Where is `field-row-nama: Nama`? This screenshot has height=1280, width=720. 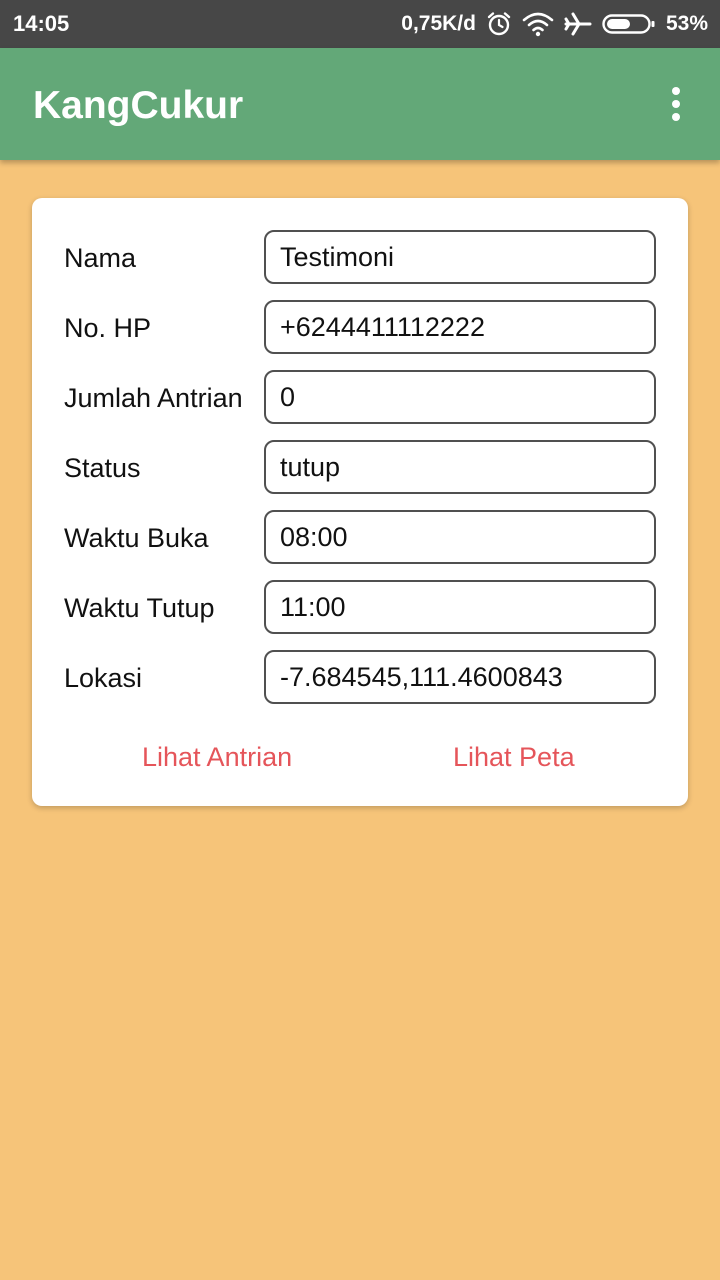
field-row-nama: Nama is located at coordinates (360, 257).